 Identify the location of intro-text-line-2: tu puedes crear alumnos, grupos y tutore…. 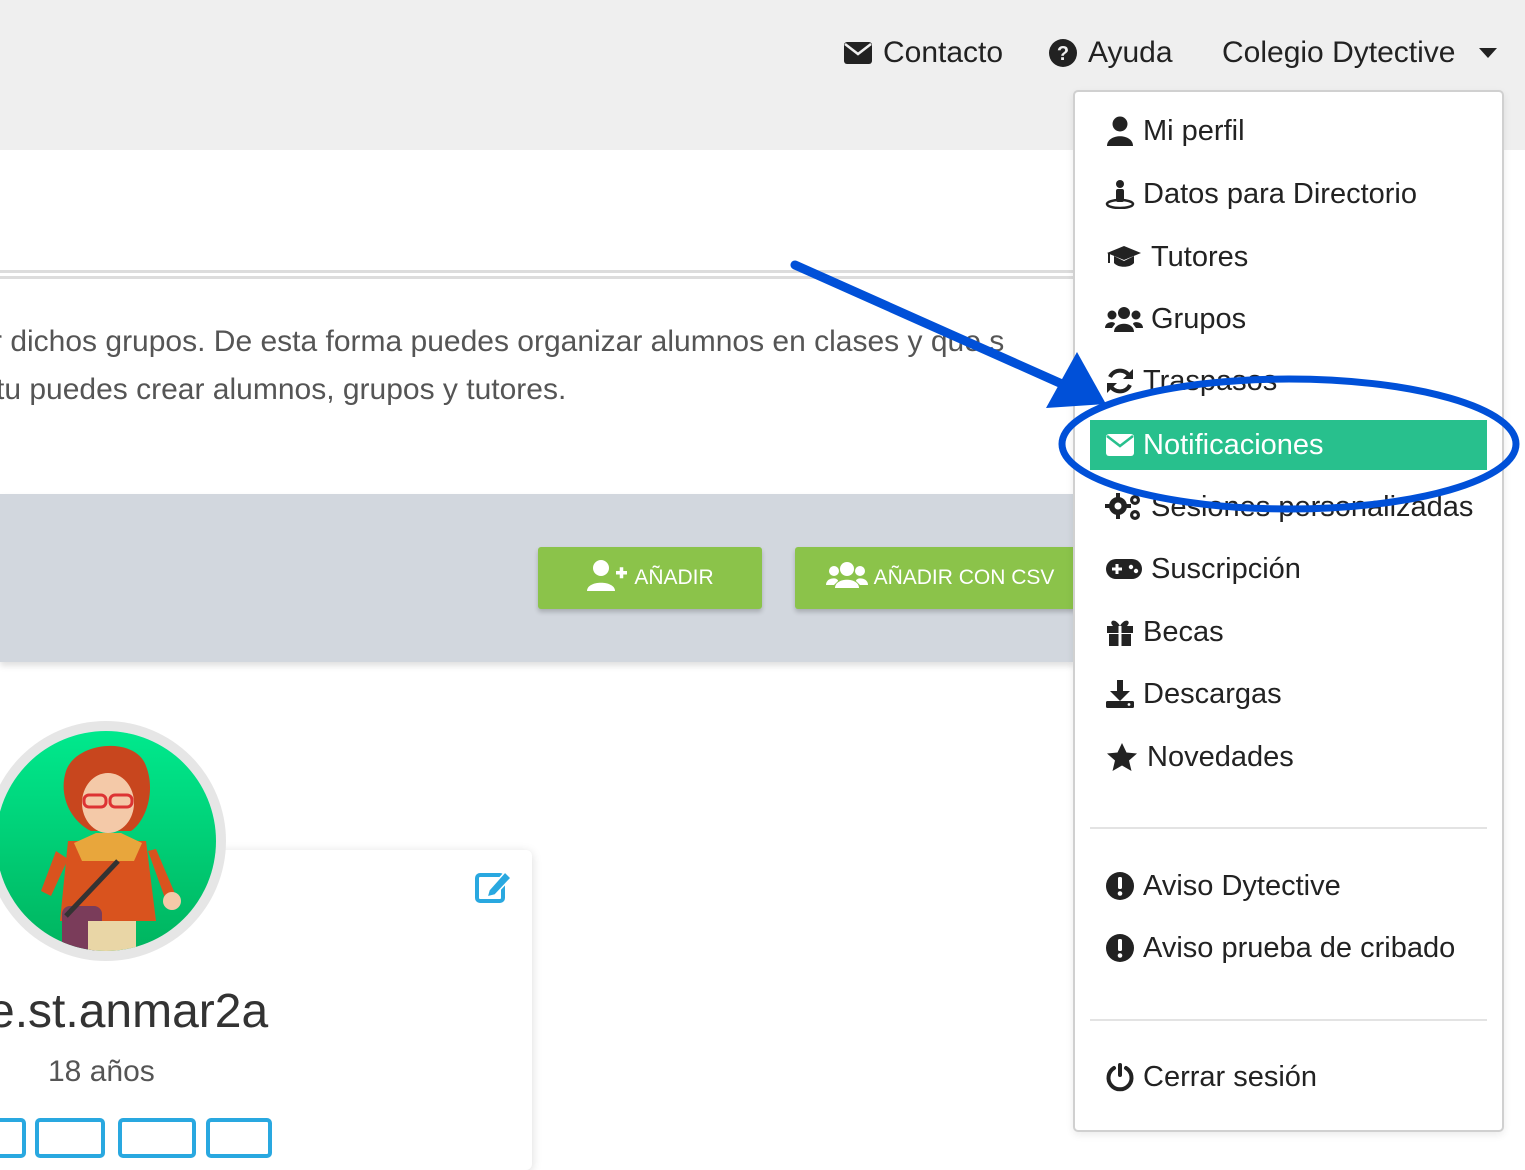
(283, 389).